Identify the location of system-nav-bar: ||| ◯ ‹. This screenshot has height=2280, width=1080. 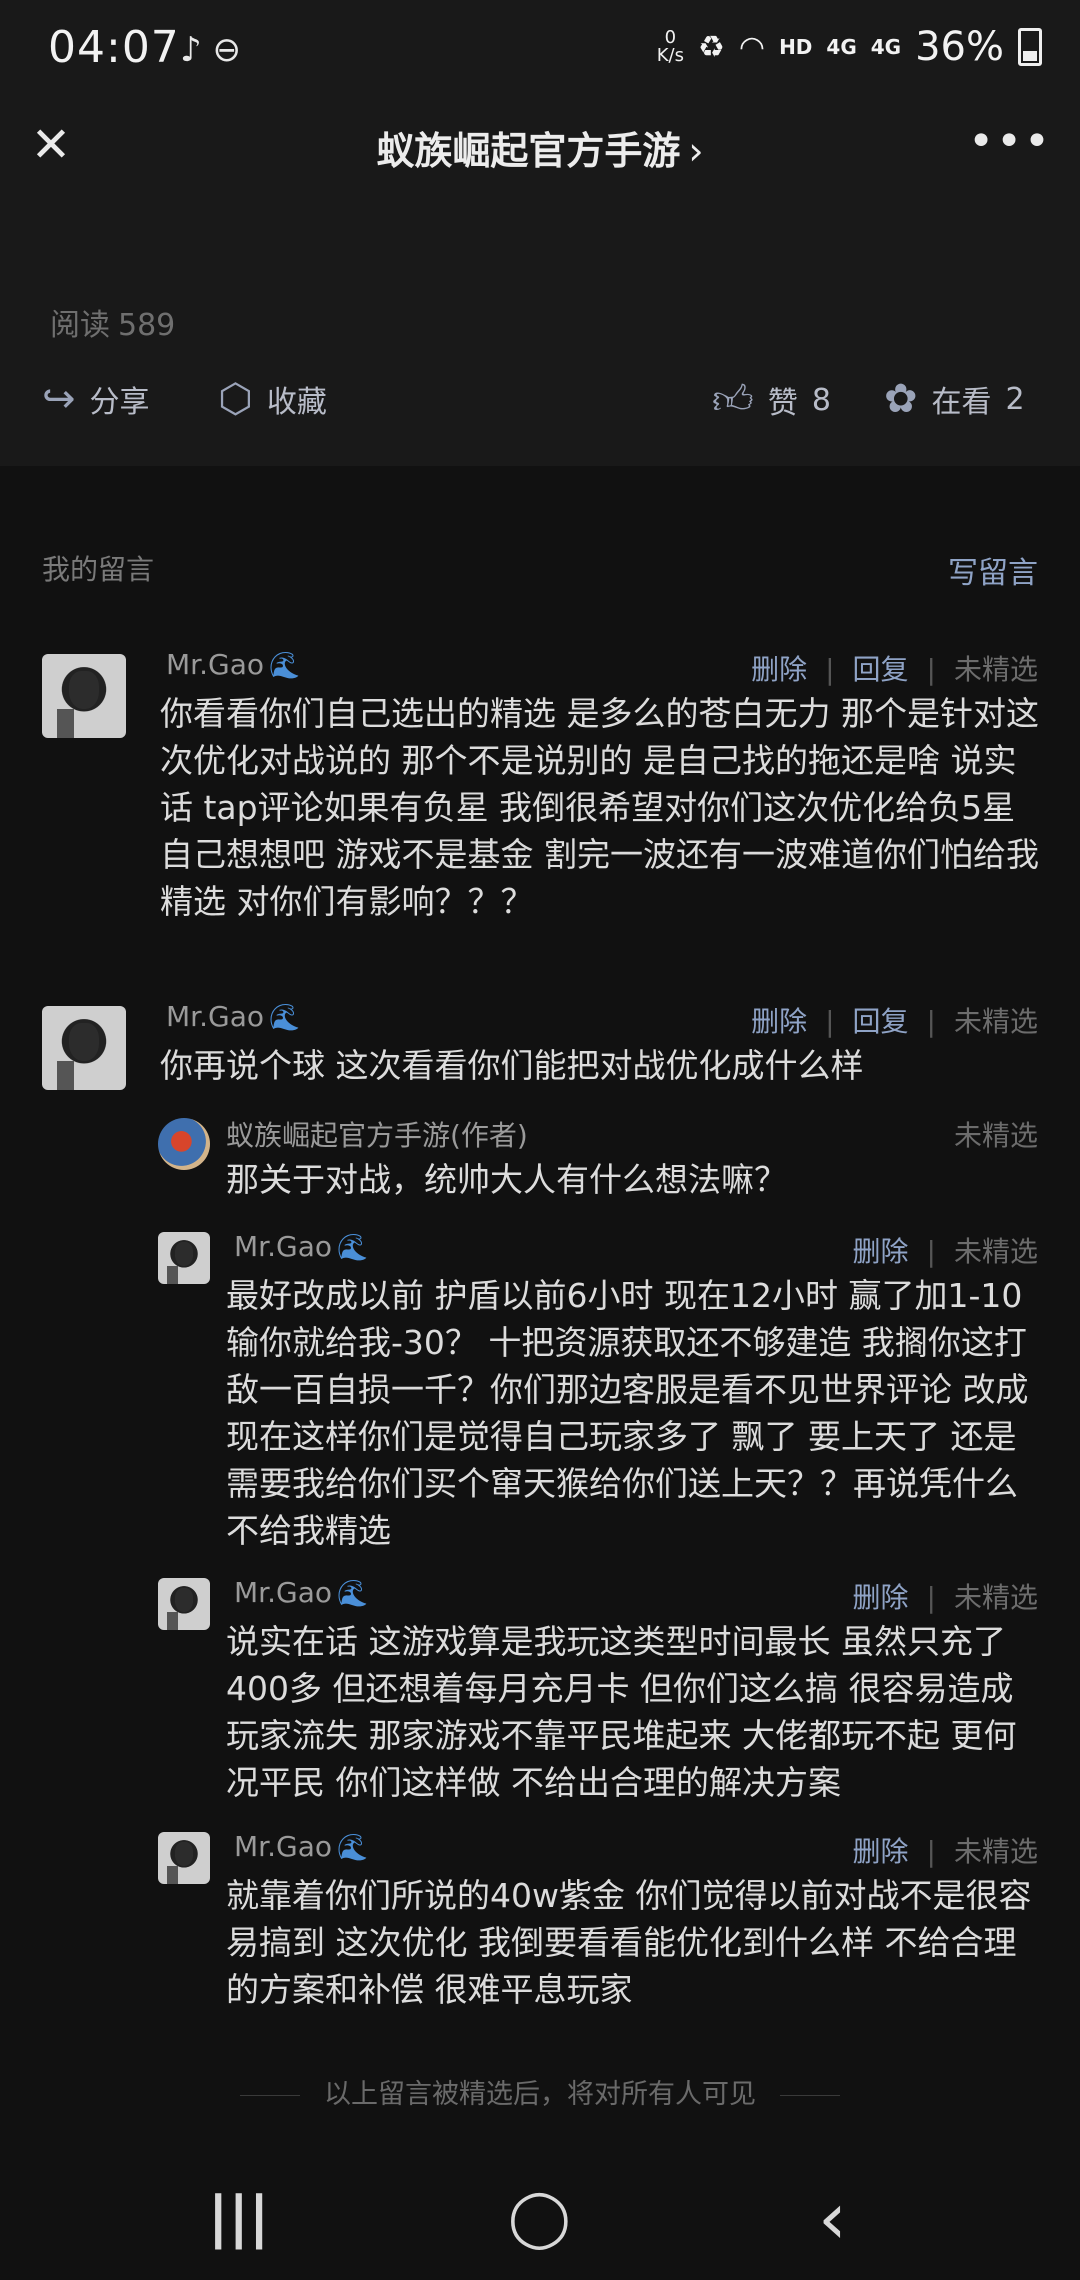
(540, 2220).